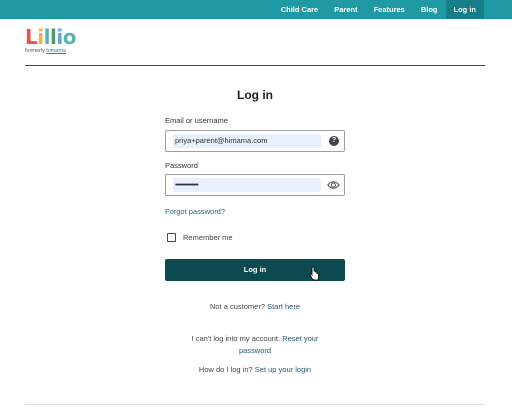  I want to click on top-nav-bar: Child Care Parent Features Blog Log in, so click(256, 9).